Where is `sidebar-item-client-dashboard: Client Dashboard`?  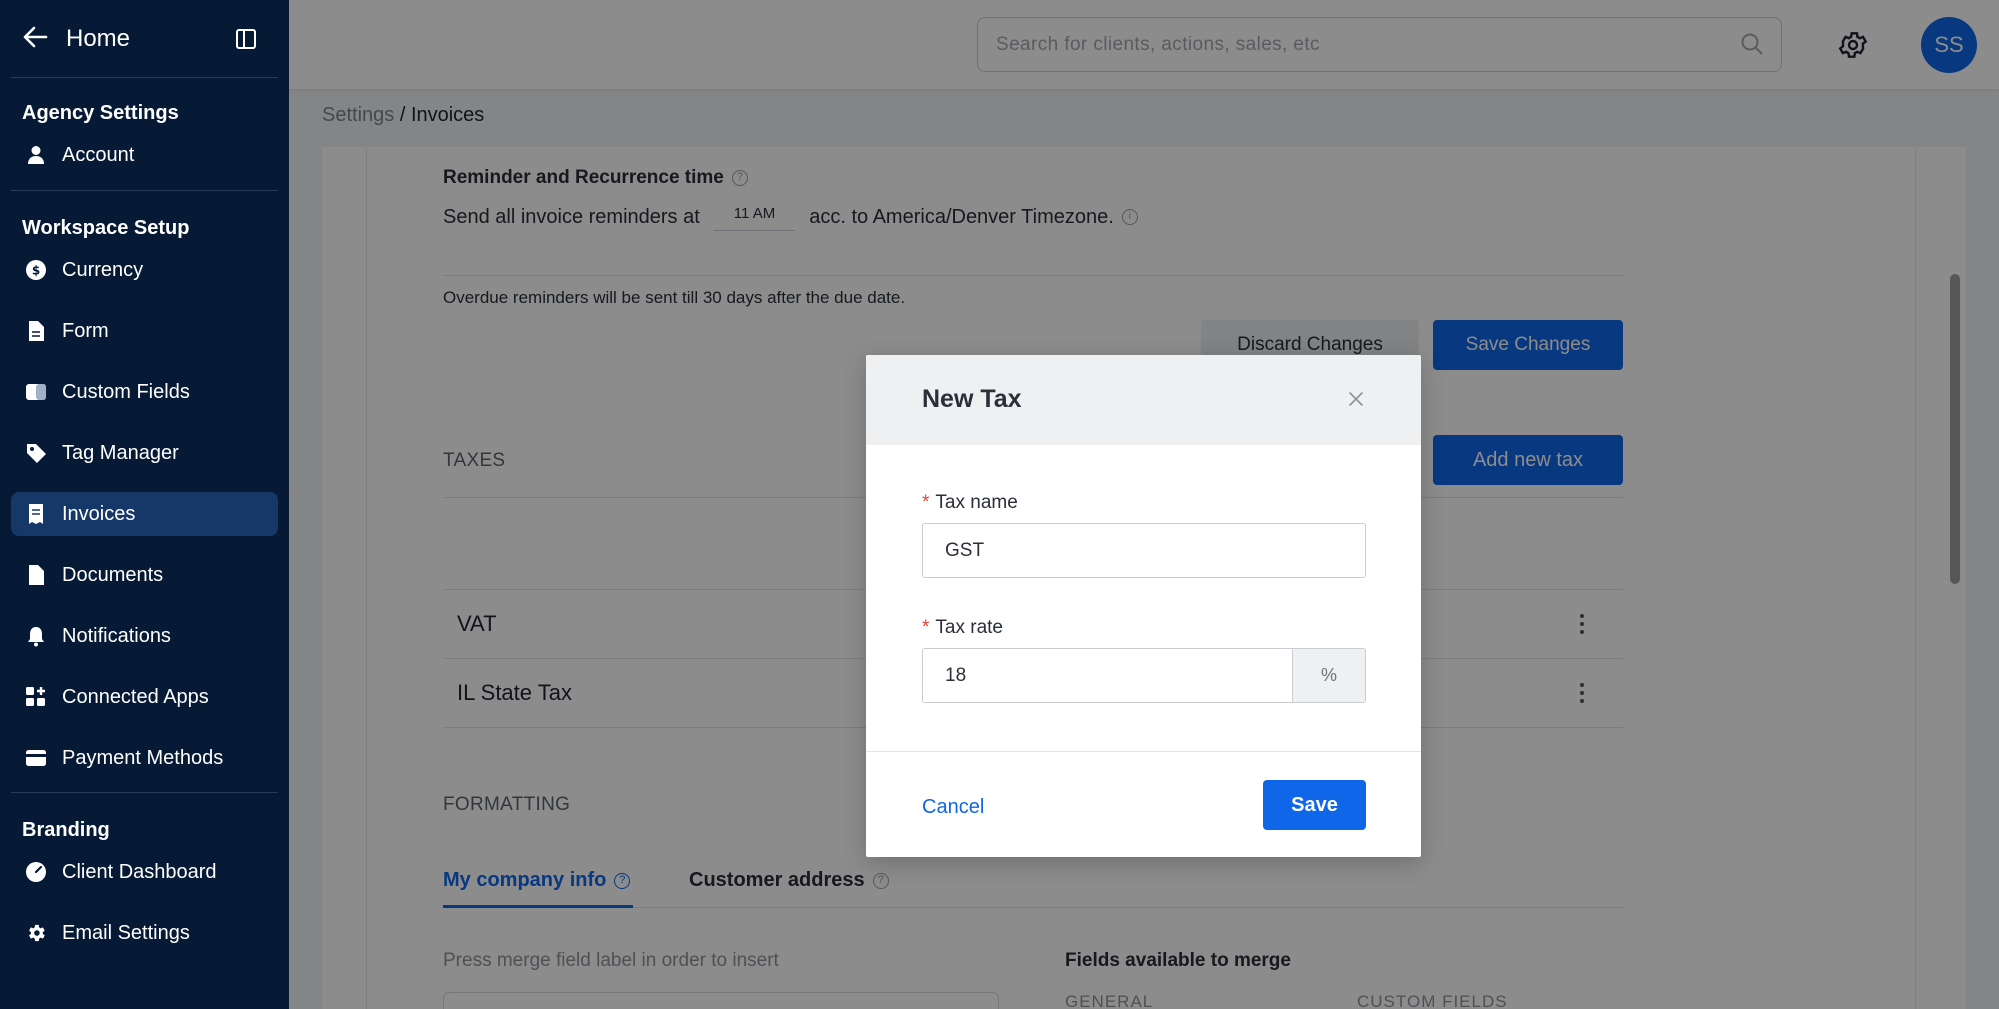
sidebar-item-client-dashboard: Client Dashboard is located at coordinates (144, 872).